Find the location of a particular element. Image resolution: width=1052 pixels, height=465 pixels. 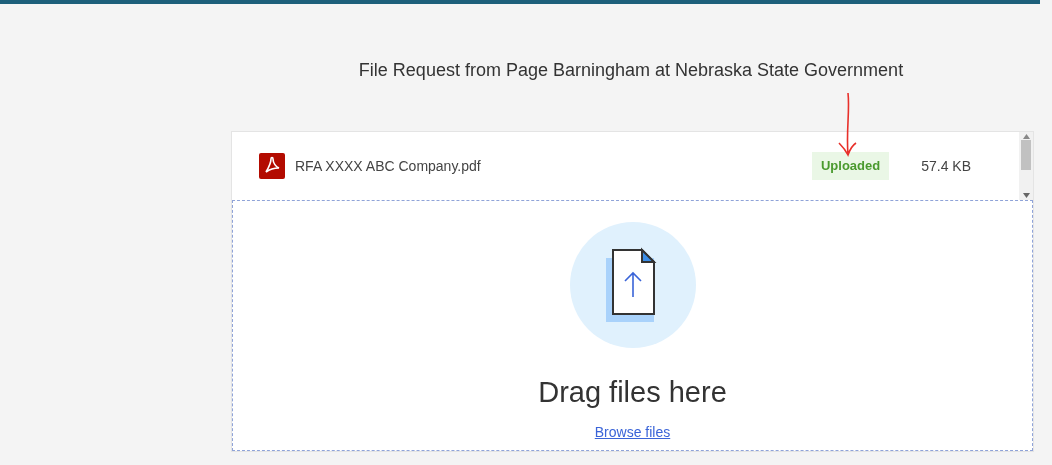

file-size: 57.4 KB is located at coordinates (946, 166).